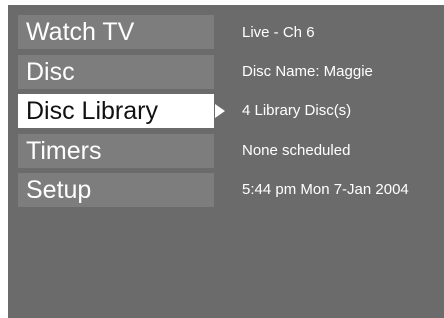 The width and height of the screenshot is (444, 318). I want to click on disc-library-status: 4 Library Disc(s), so click(297, 110).